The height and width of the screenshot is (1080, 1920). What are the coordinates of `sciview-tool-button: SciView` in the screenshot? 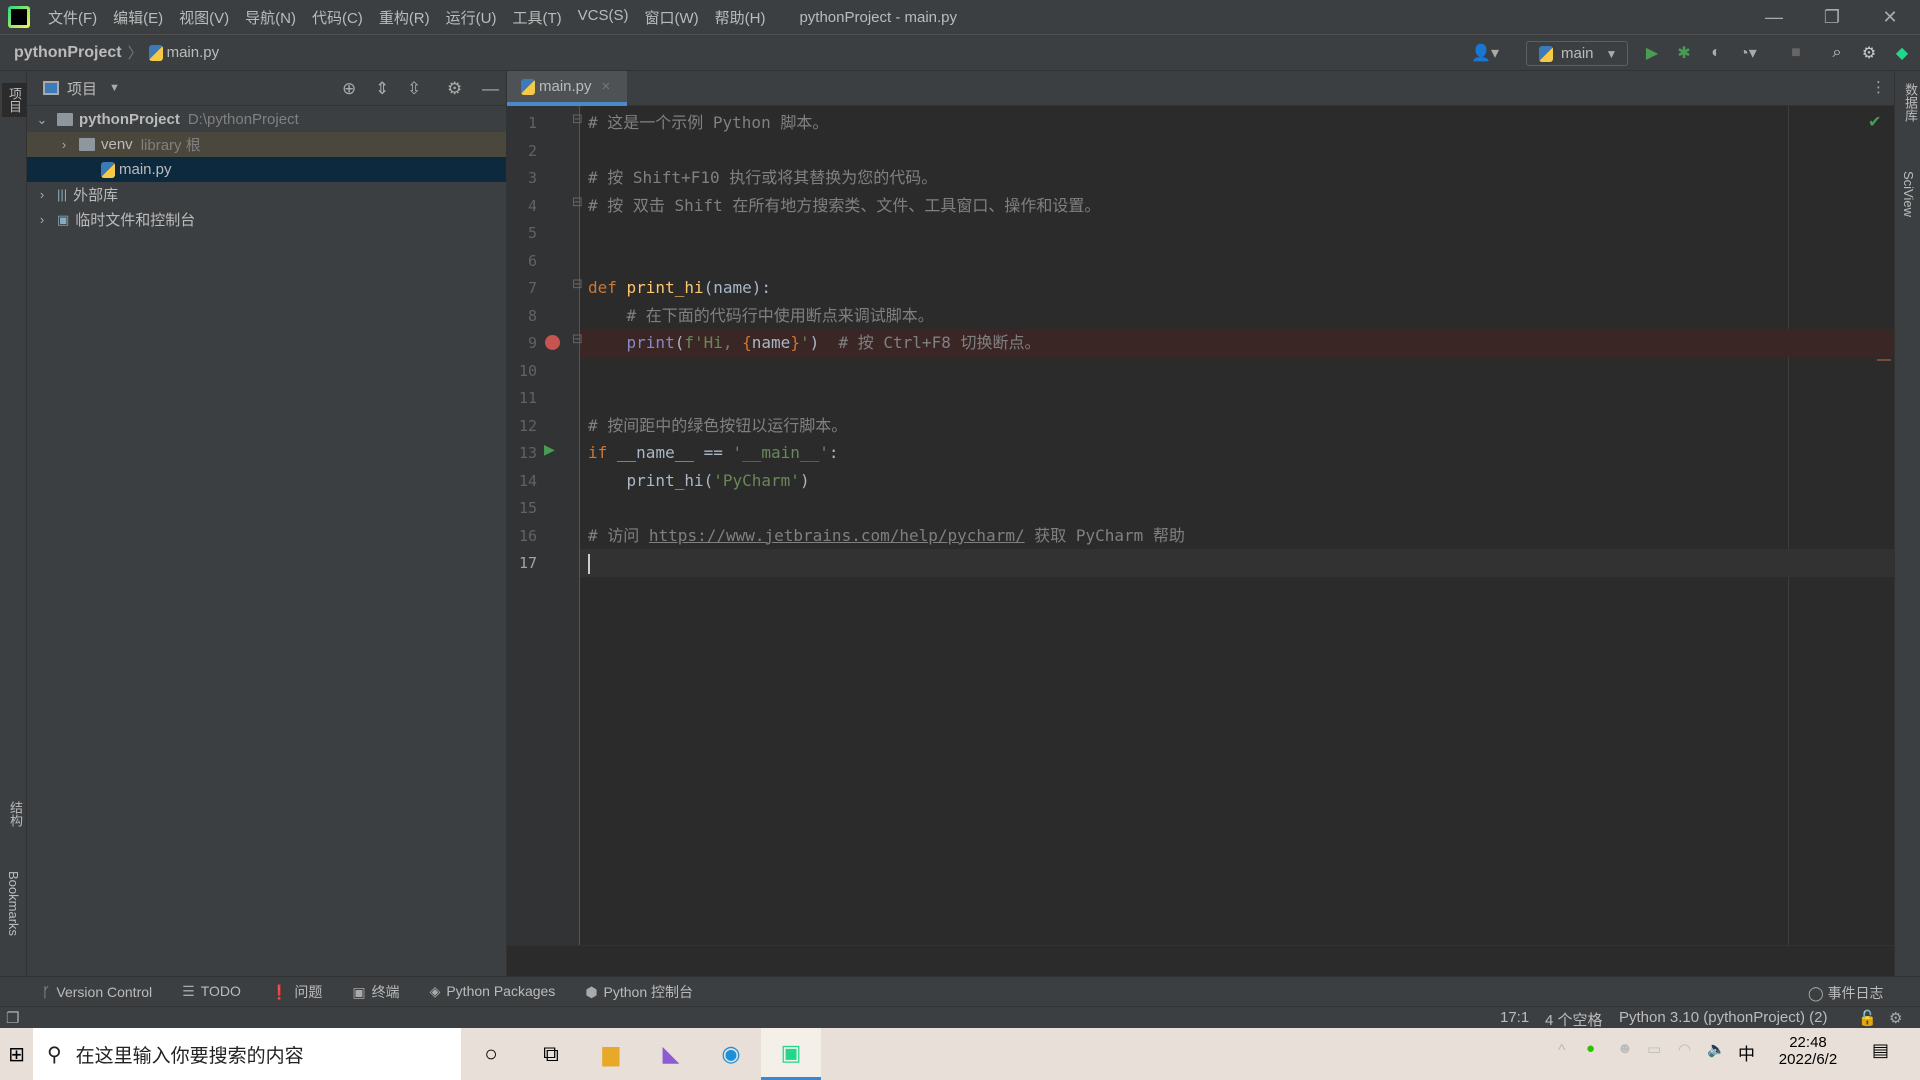 It's located at (1908, 194).